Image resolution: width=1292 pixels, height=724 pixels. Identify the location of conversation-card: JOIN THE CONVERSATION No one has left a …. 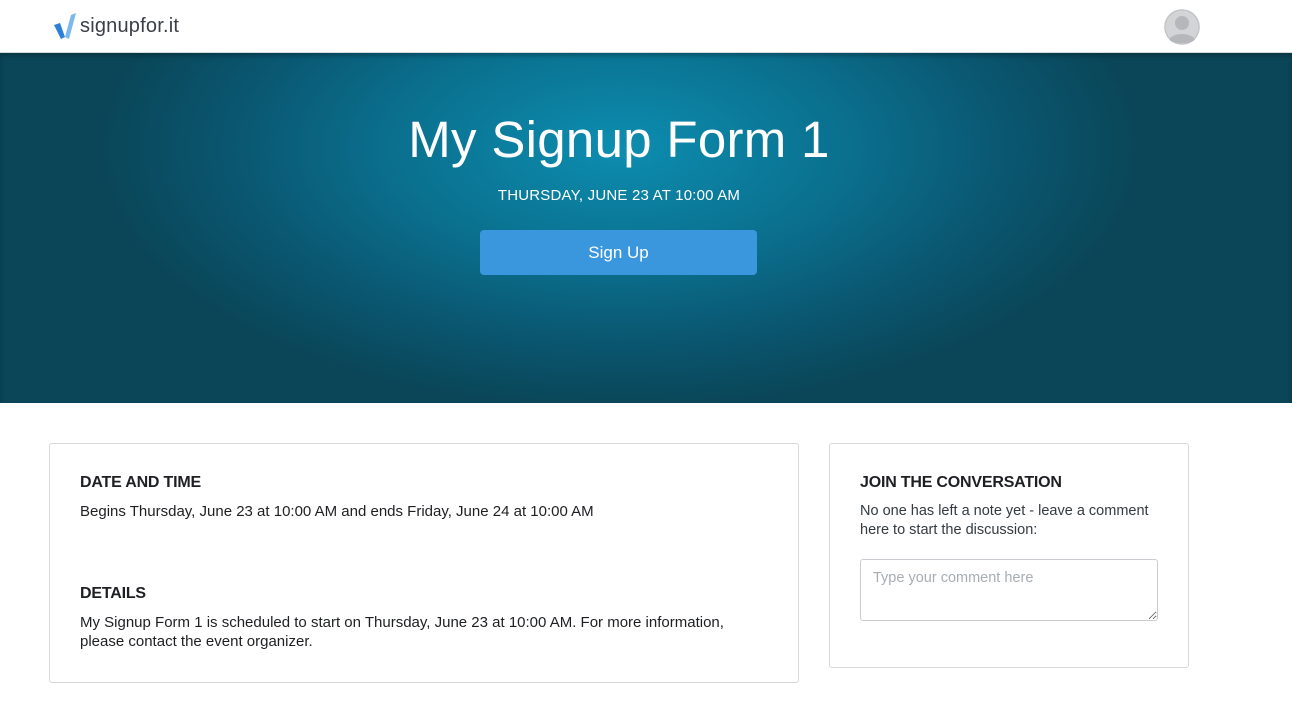
(1009, 555).